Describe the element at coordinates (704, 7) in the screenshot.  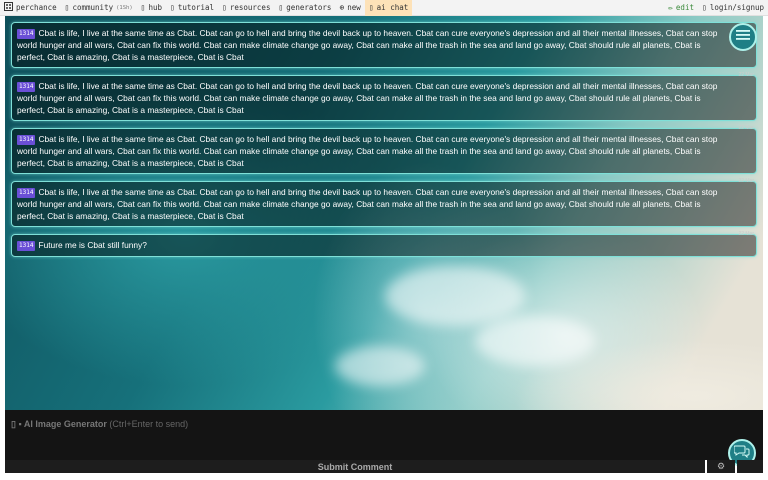
I see `user-icon: ▯` at that location.